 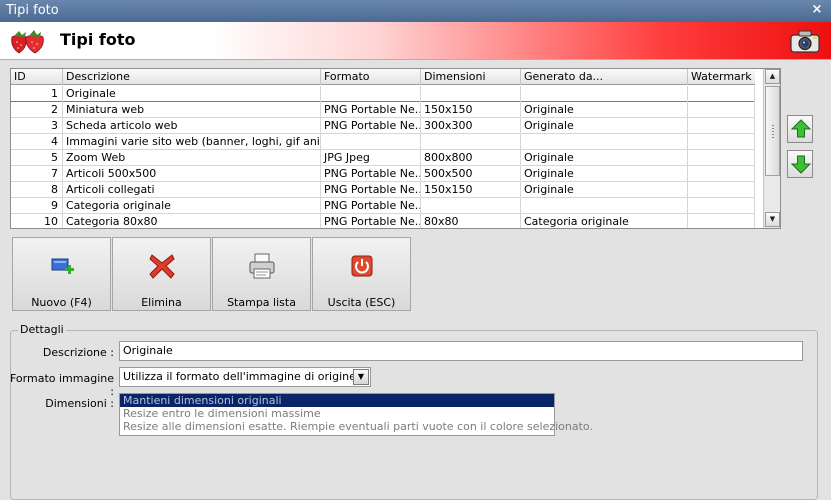 What do you see at coordinates (192, 77) in the screenshot?
I see `column-header-descrizione: Descrizione` at bounding box center [192, 77].